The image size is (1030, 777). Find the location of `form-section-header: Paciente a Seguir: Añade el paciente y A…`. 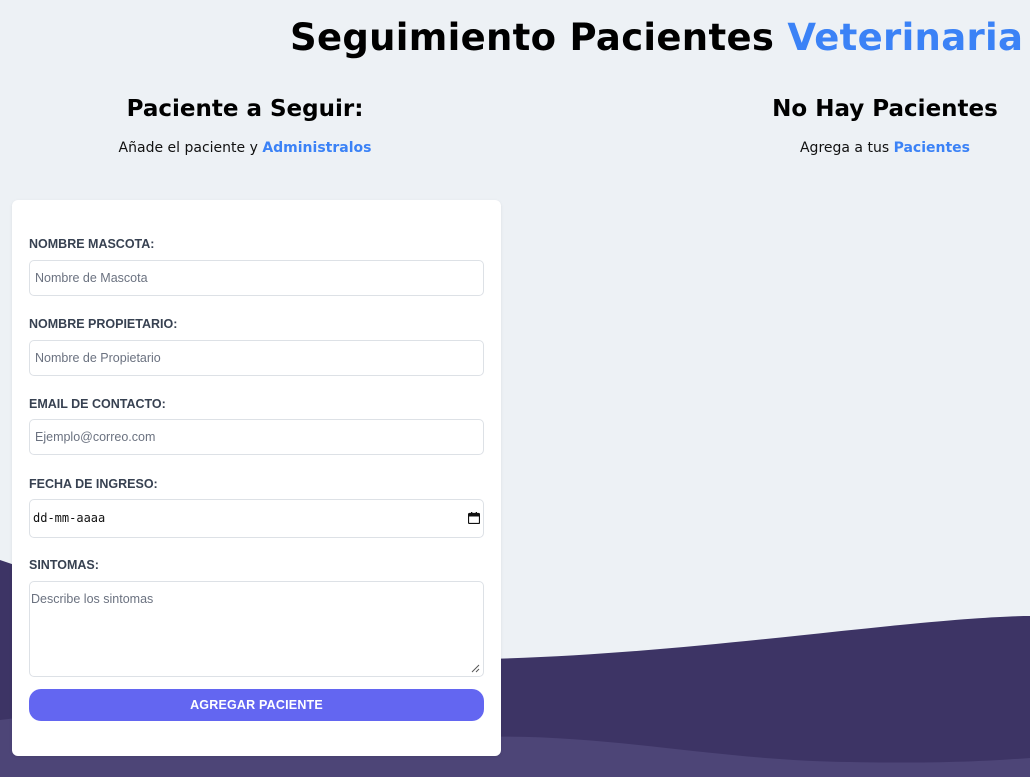

form-section-header: Paciente a Seguir: Añade el paciente y A… is located at coordinates (245, 126).